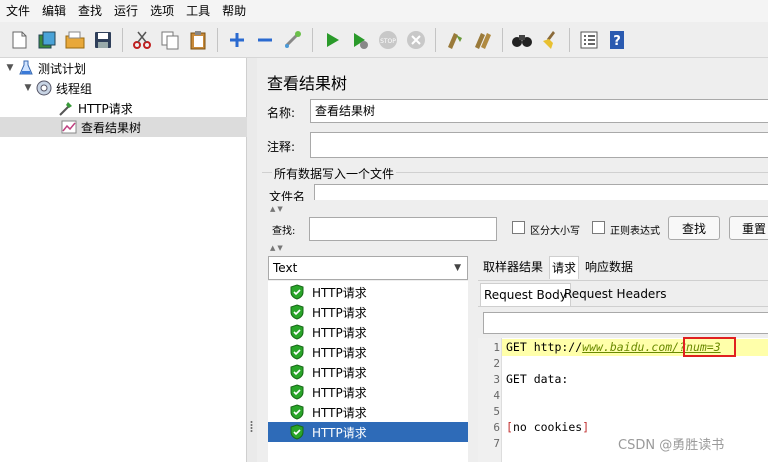 This screenshot has height=462, width=768. I want to click on toggle-icon, so click(293, 40).